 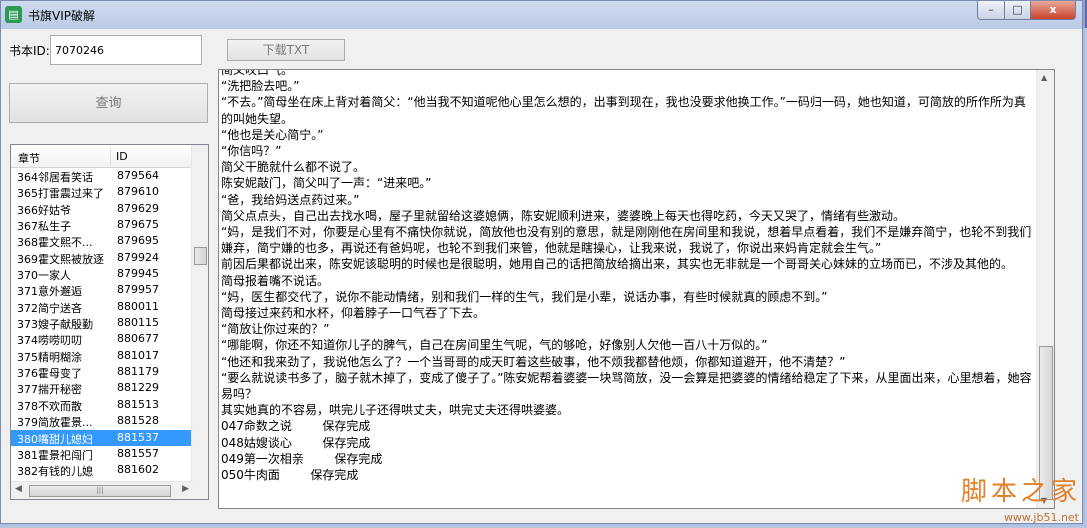 I want to click on scrollbar-corner, so click(x=200, y=490).